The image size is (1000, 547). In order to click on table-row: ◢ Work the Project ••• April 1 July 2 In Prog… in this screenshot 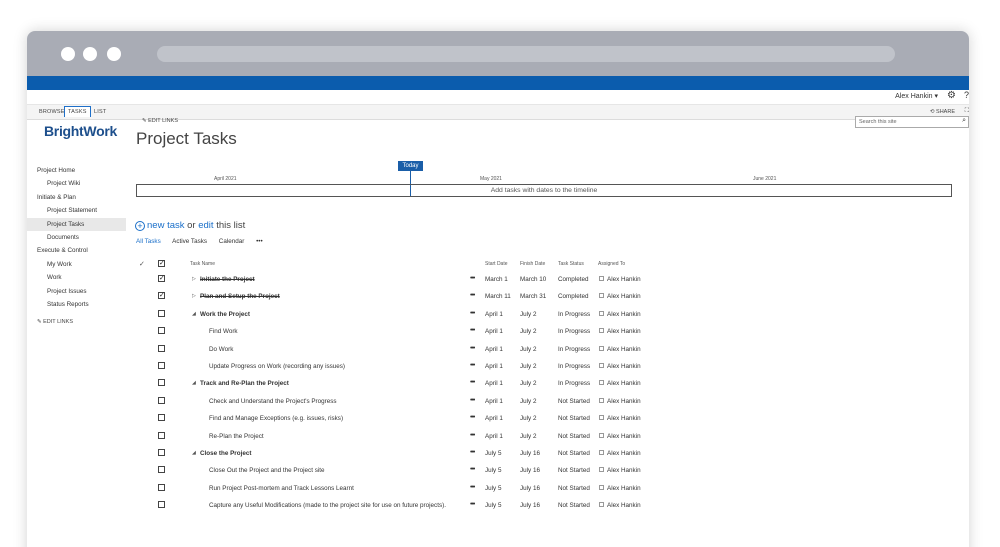, I will do `click(498, 314)`.